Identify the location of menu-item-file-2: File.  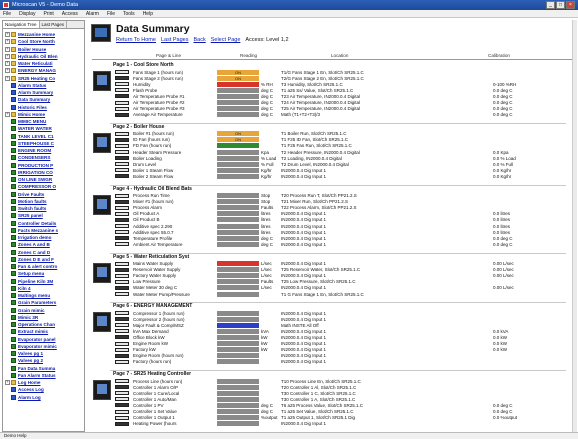
(111, 14).